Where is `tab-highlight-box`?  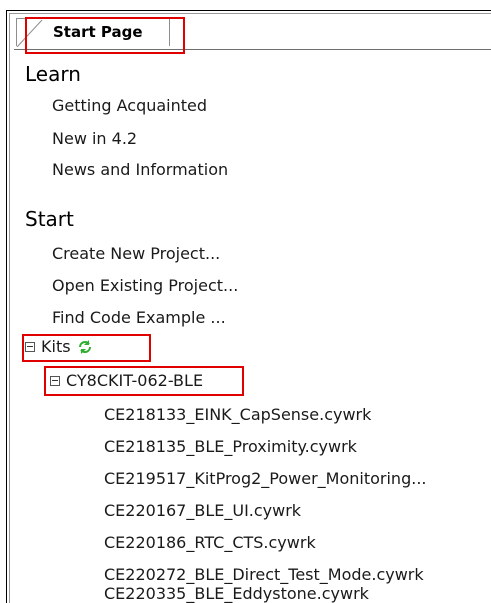
tab-highlight-box is located at coordinates (105, 35).